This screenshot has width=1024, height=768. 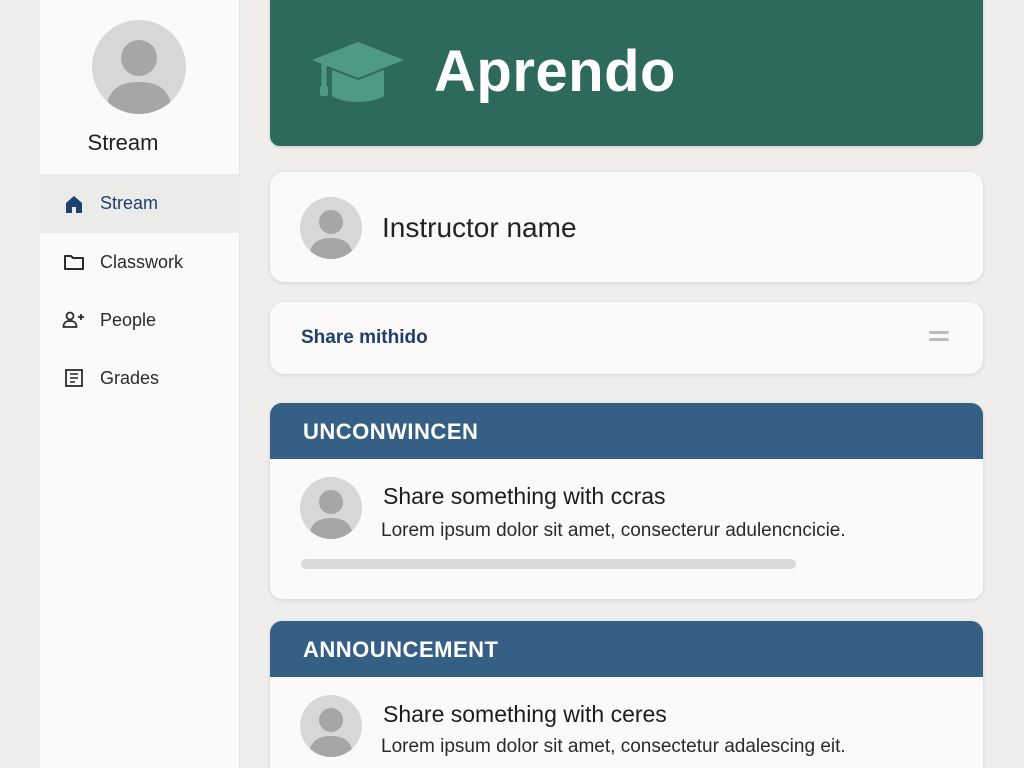 I want to click on sidebar-item-label: Classwork, so click(x=142, y=261).